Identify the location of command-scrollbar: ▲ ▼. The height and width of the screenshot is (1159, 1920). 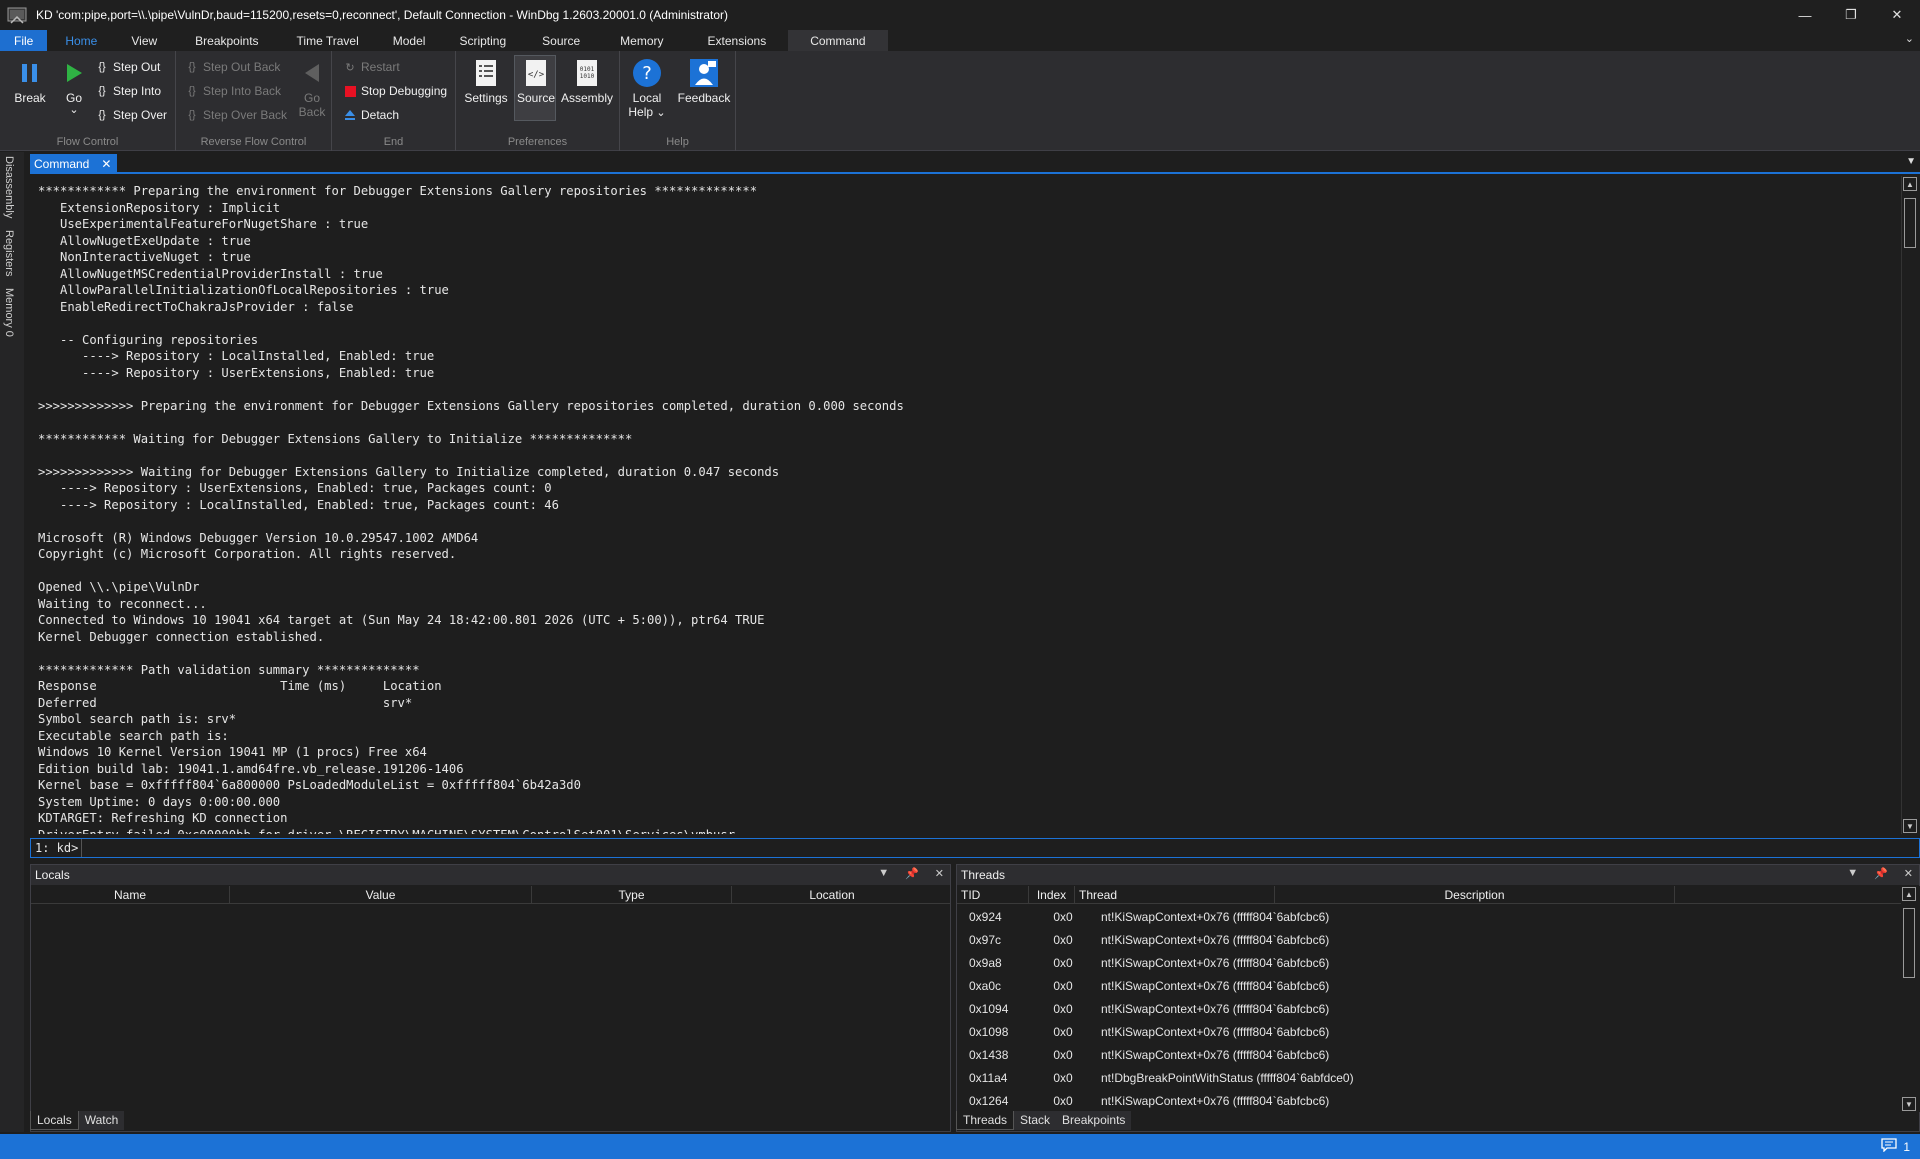
(1910, 505).